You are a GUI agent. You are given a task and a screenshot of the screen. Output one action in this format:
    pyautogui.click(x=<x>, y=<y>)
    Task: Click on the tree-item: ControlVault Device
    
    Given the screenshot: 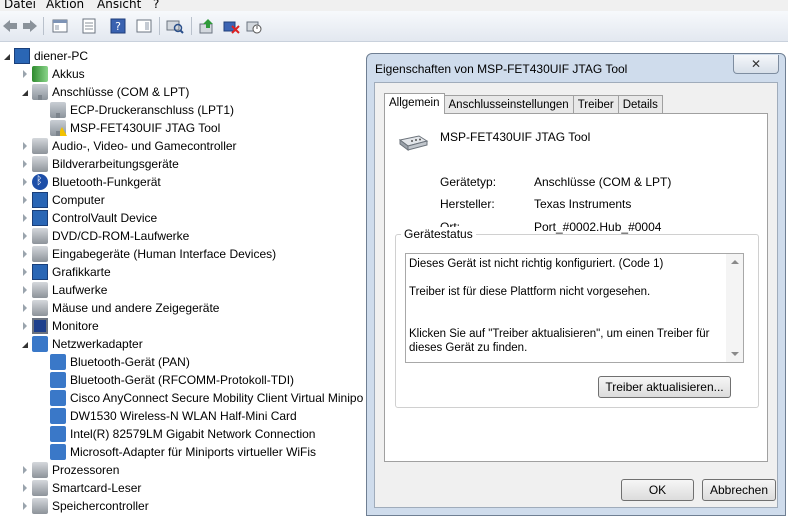 What is the action you would take?
    pyautogui.click(x=88, y=218)
    